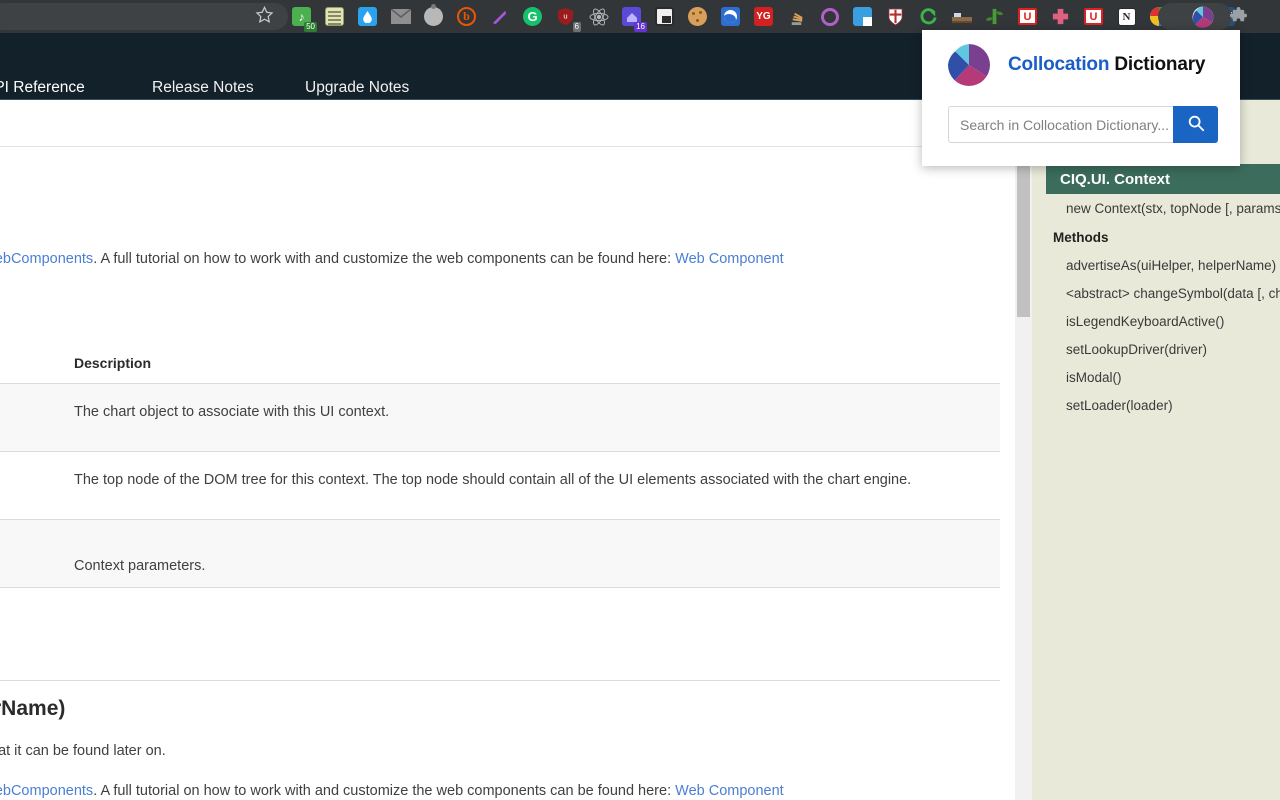  I want to click on ext-blue-square-extension, so click(862, 16).